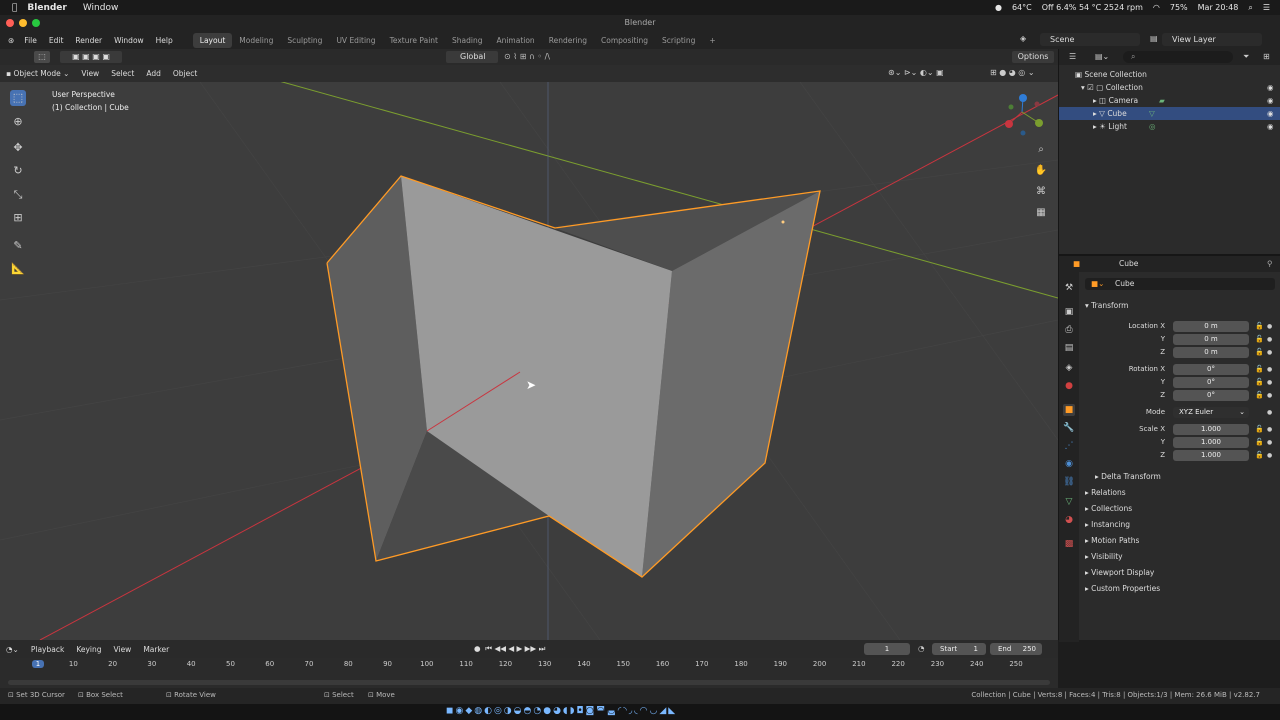 This screenshot has width=1280, height=720. I want to click on snap-pivot-icons: ⊙ ⌇ ⊞ ∩ ◦ /\, so click(549, 57).